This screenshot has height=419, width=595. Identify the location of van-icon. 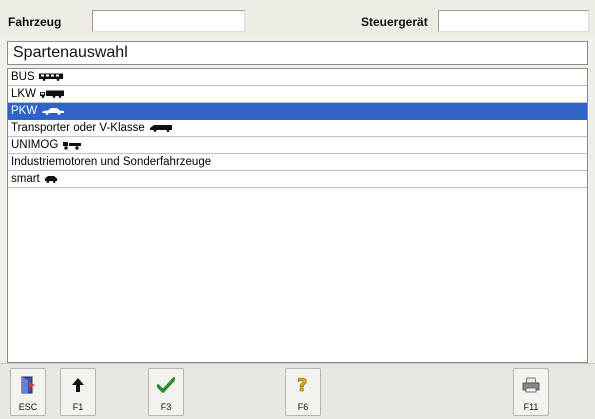
(161, 128).